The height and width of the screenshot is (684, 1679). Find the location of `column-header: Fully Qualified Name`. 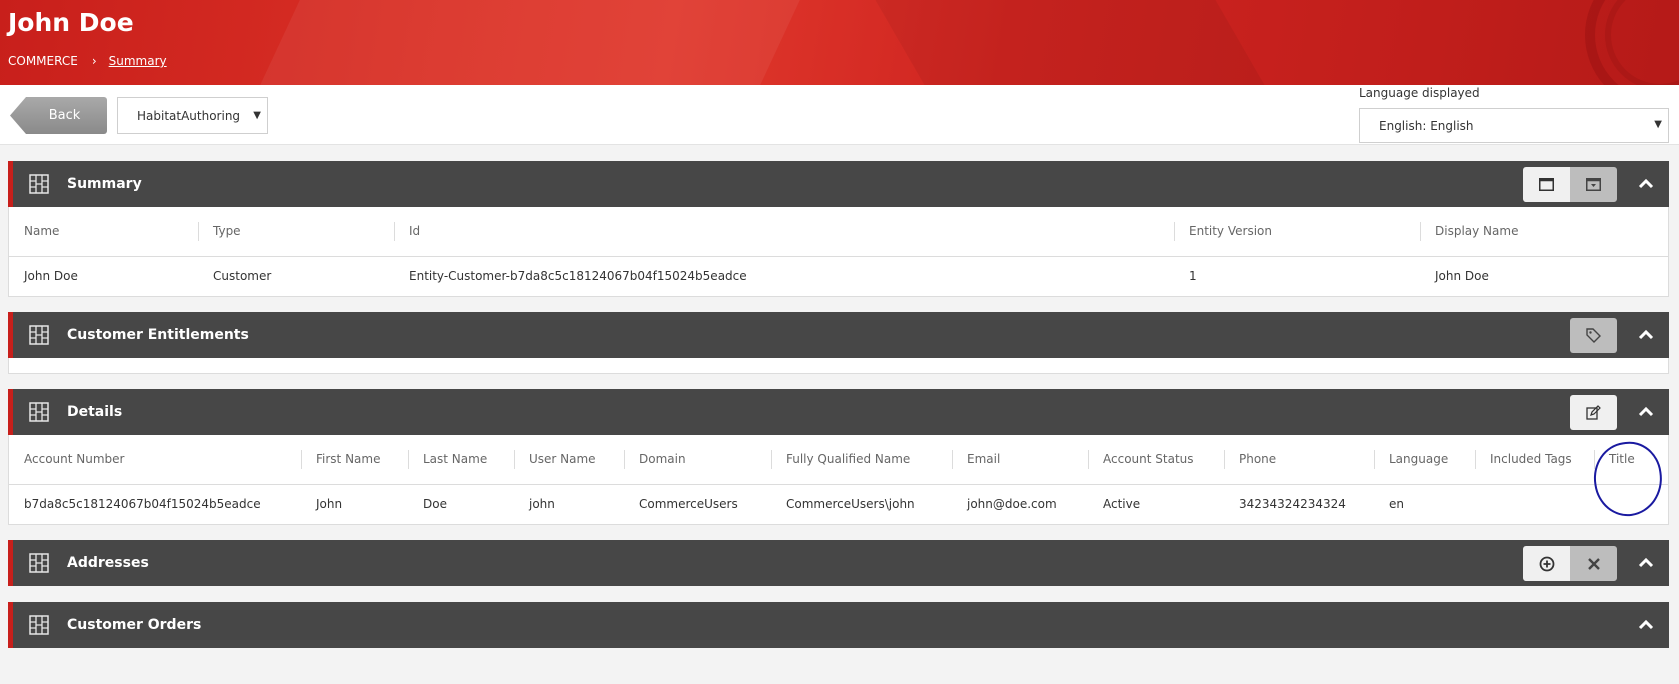

column-header: Fully Qualified Name is located at coordinates (861, 460).